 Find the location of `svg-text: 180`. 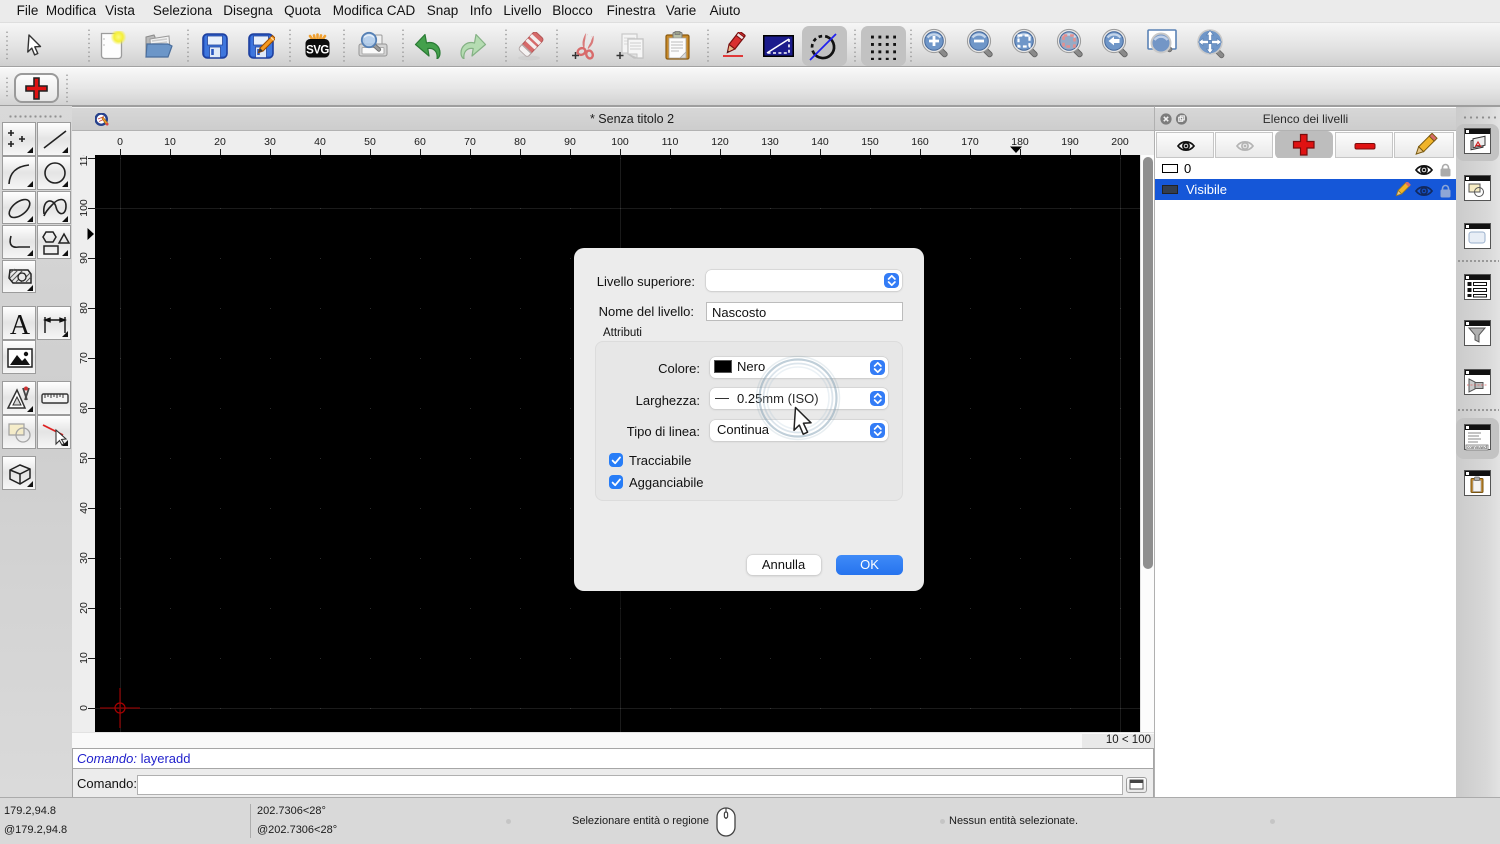

svg-text: 180 is located at coordinates (1020, 142).